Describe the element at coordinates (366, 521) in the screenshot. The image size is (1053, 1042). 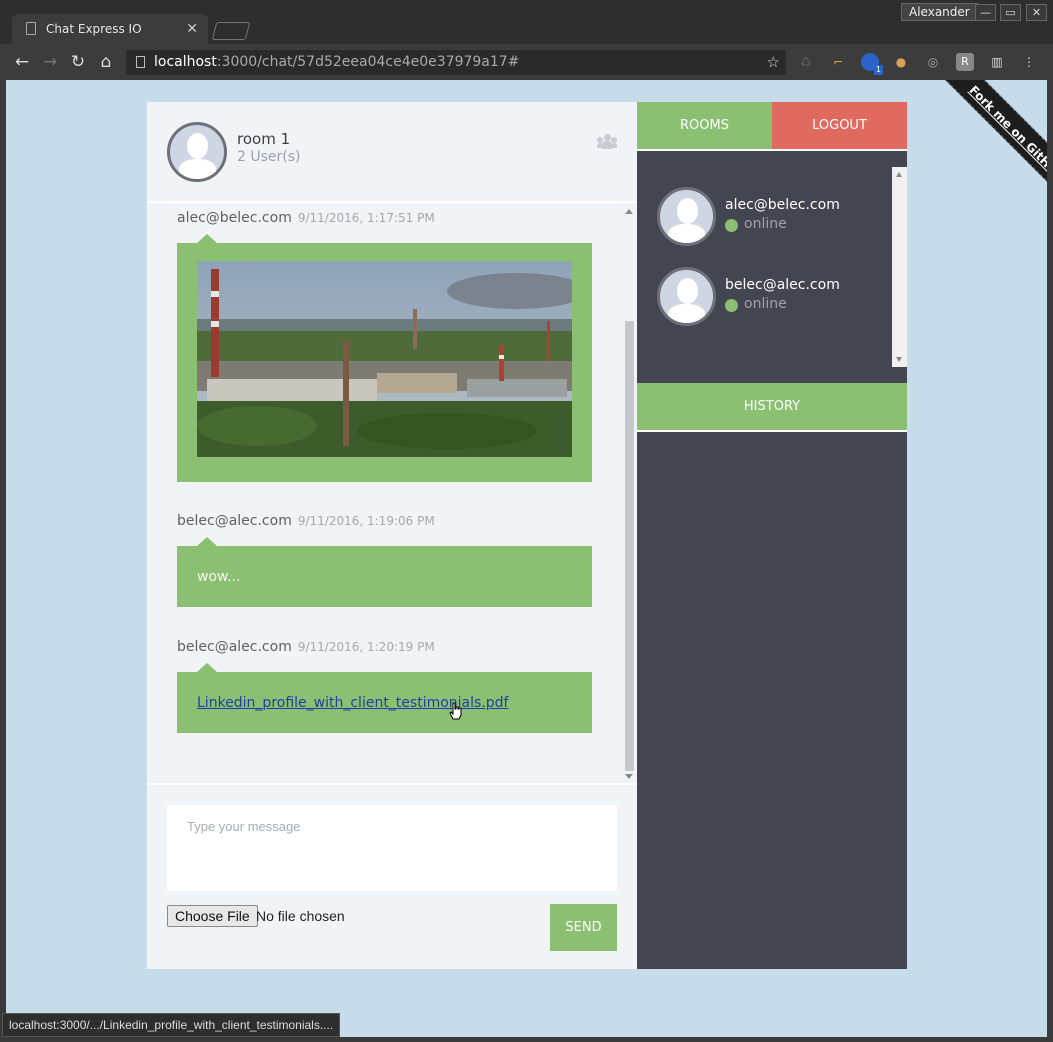
I see `message-time: 9/11/2016, 1:19:06 PM` at that location.